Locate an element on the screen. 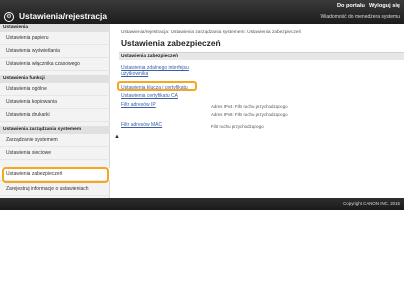 This screenshot has height=287, width=404. sidebar-item-copy: Ustawienia kopiowania is located at coordinates (55, 102).